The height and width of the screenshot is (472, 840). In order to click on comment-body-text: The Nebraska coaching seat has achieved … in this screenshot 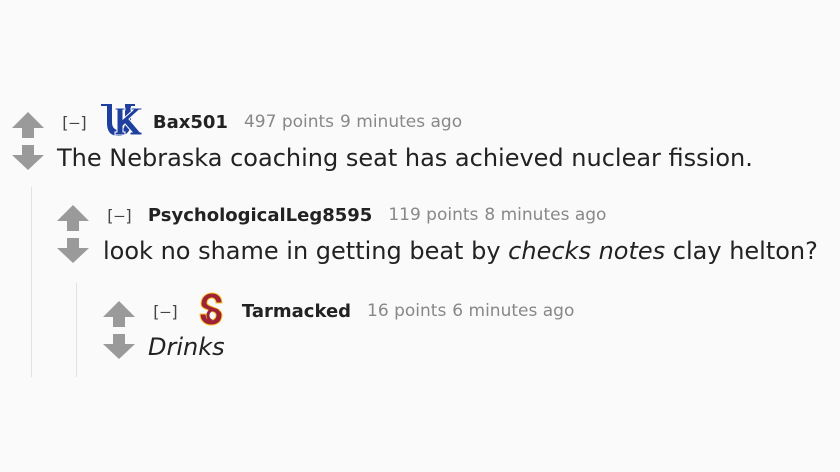, I will do `click(405, 158)`.